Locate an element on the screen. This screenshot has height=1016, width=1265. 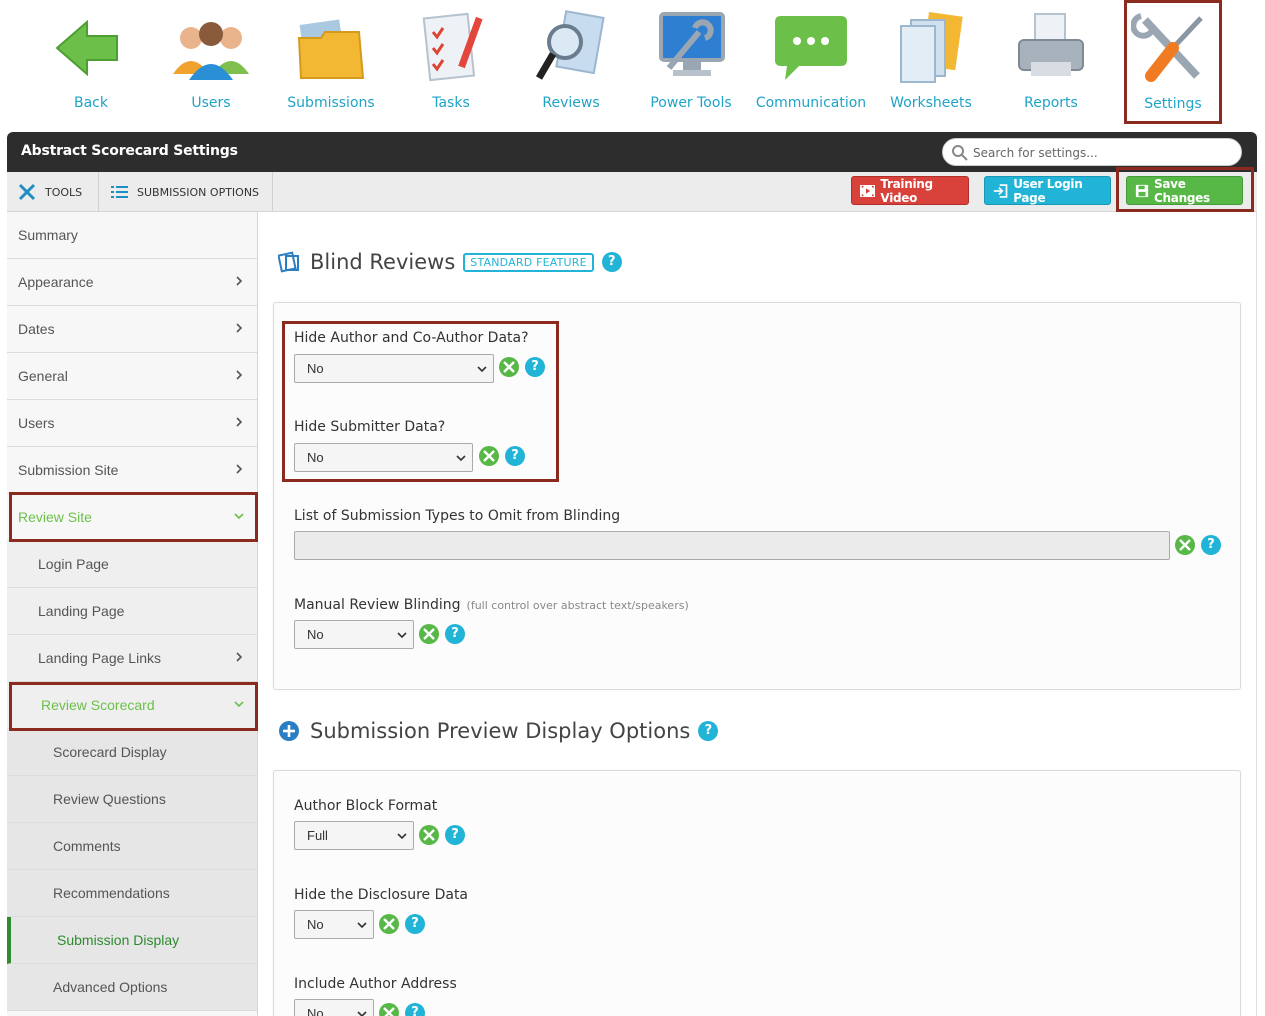
documents-icon is located at coordinates (931, 47).